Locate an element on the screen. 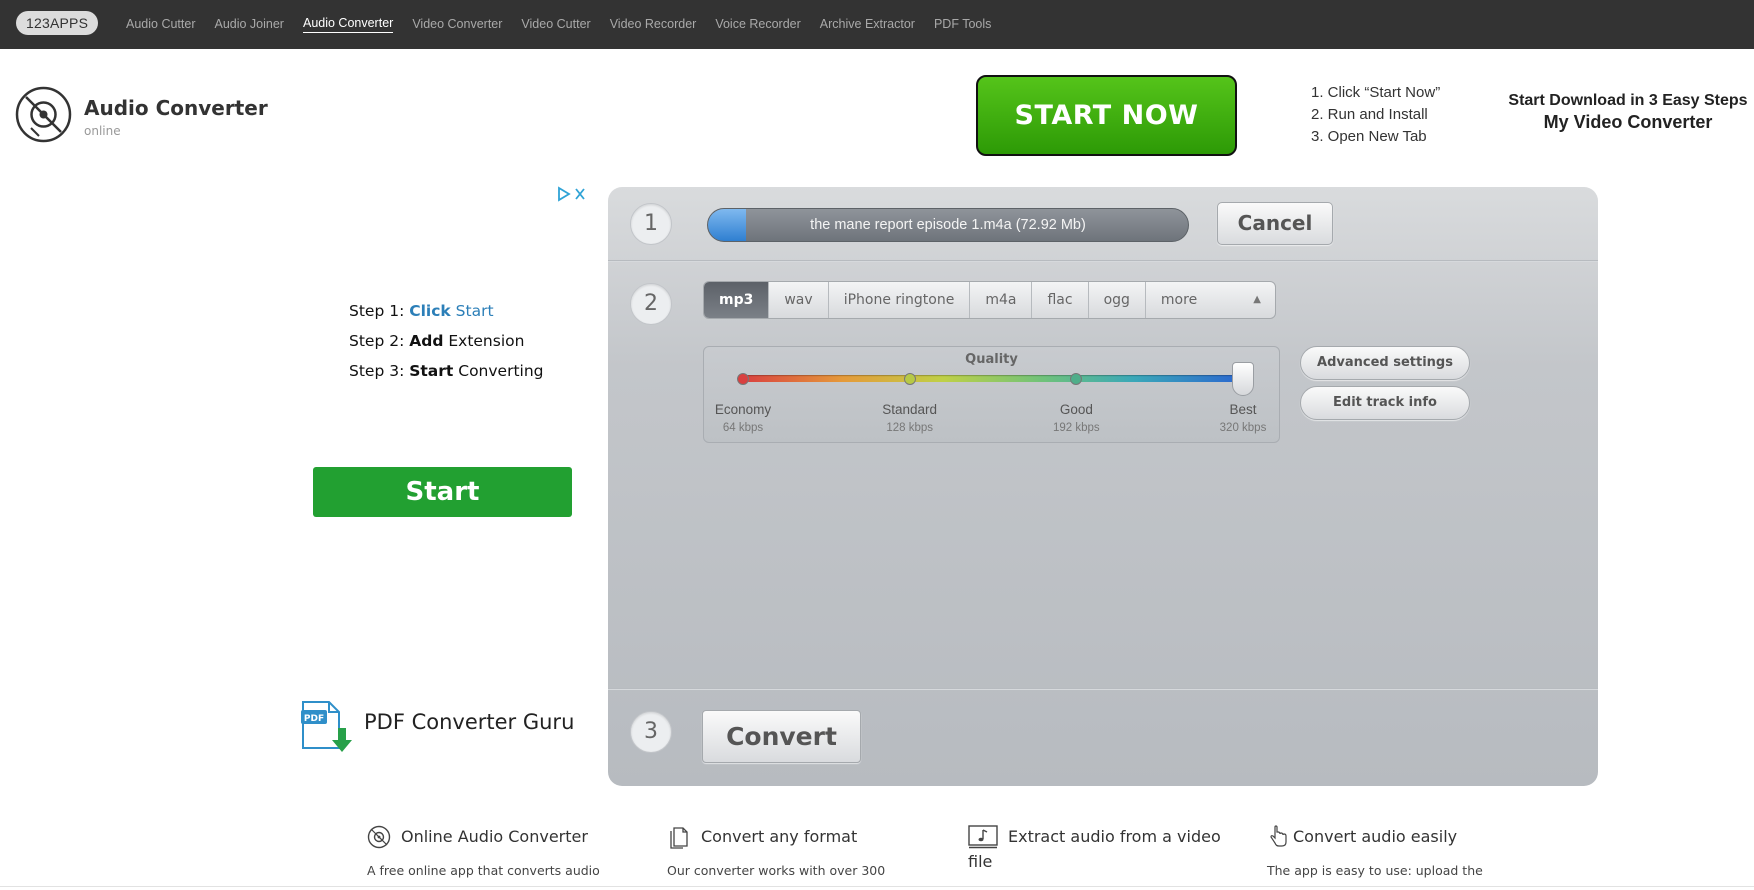 This screenshot has width=1754, height=890. advanced-settings-button: Advanced settings is located at coordinates (1385, 363).